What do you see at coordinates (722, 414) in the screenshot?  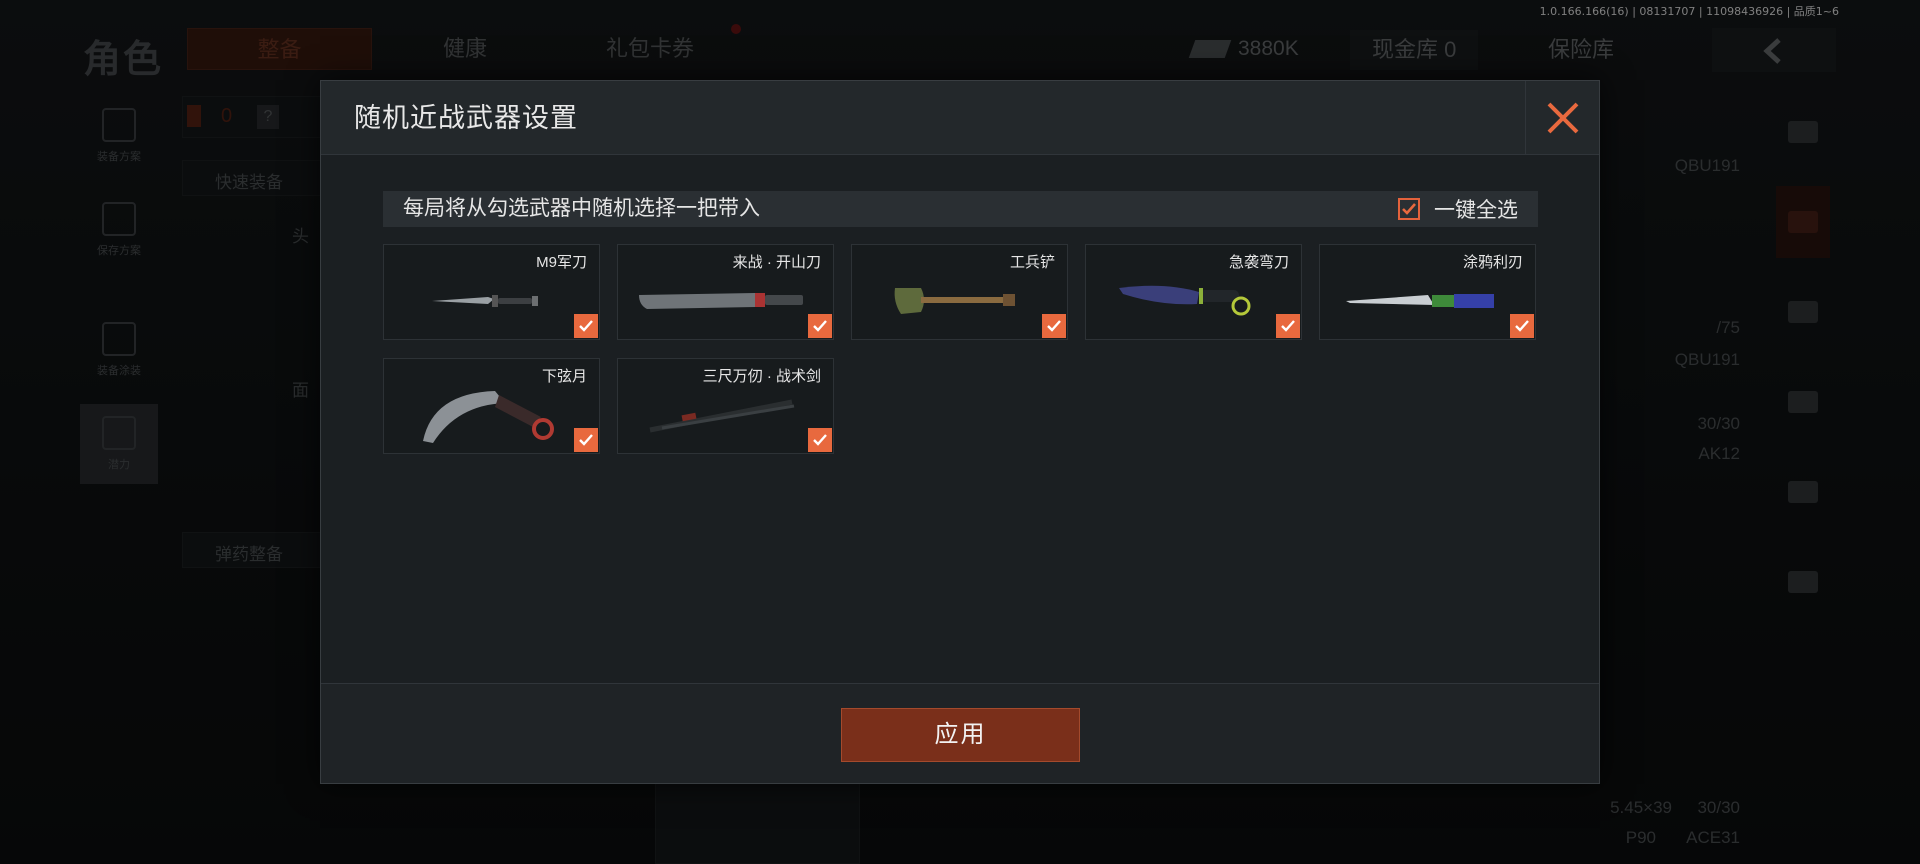 I see `tactical-sword-icon` at bounding box center [722, 414].